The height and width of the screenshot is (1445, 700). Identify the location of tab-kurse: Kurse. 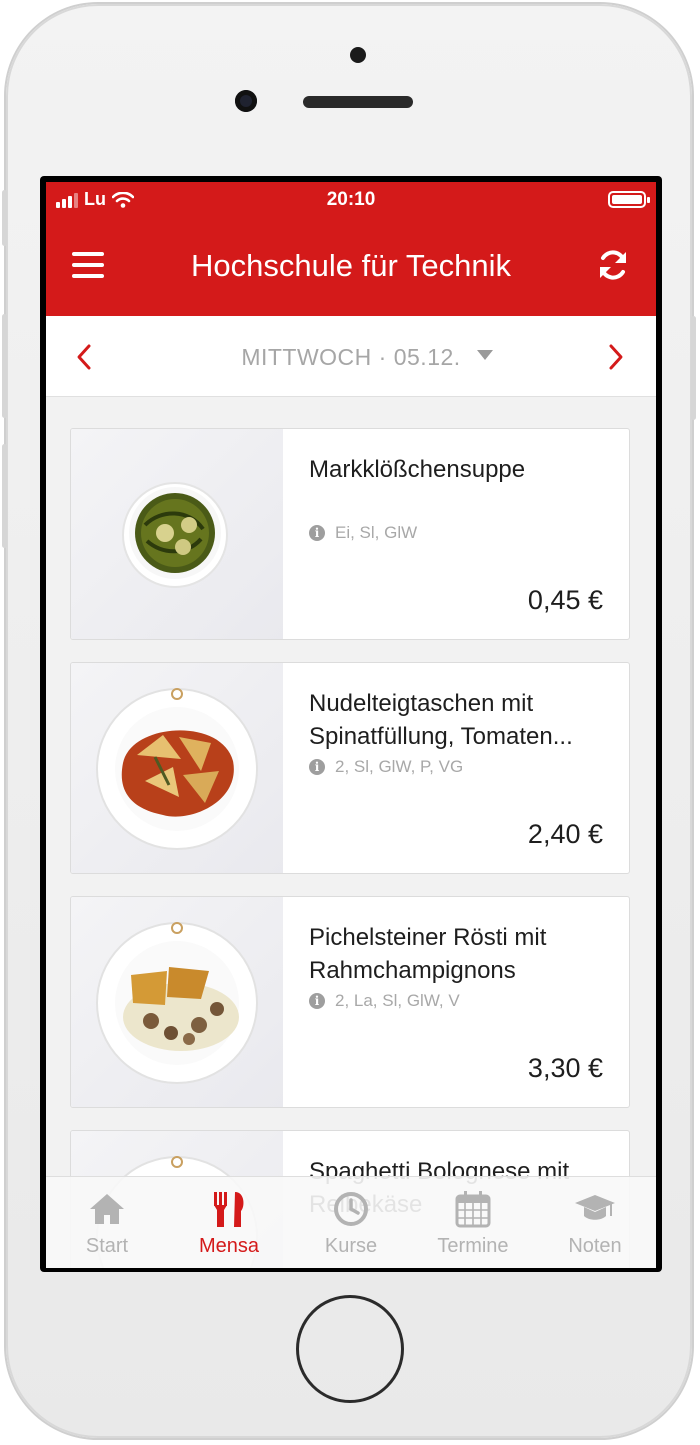
(351, 1226).